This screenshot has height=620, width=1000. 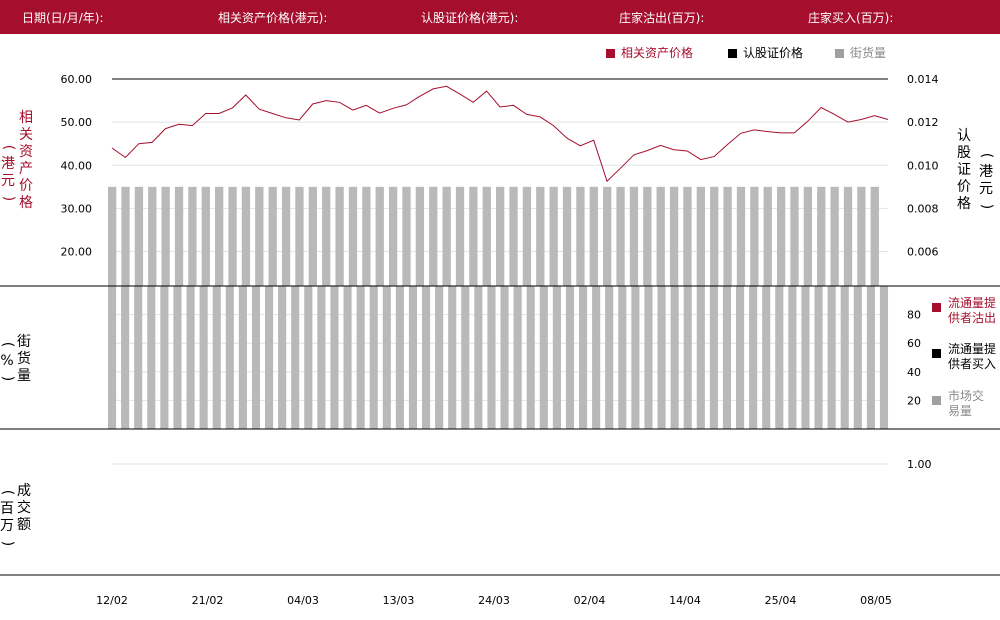 I want to click on x-tick-label: 12/02, so click(x=112, y=600).